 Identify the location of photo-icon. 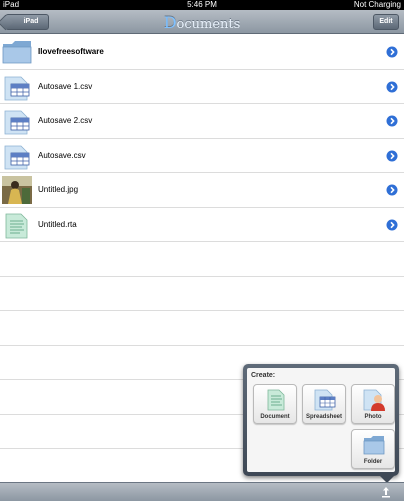
(374, 400).